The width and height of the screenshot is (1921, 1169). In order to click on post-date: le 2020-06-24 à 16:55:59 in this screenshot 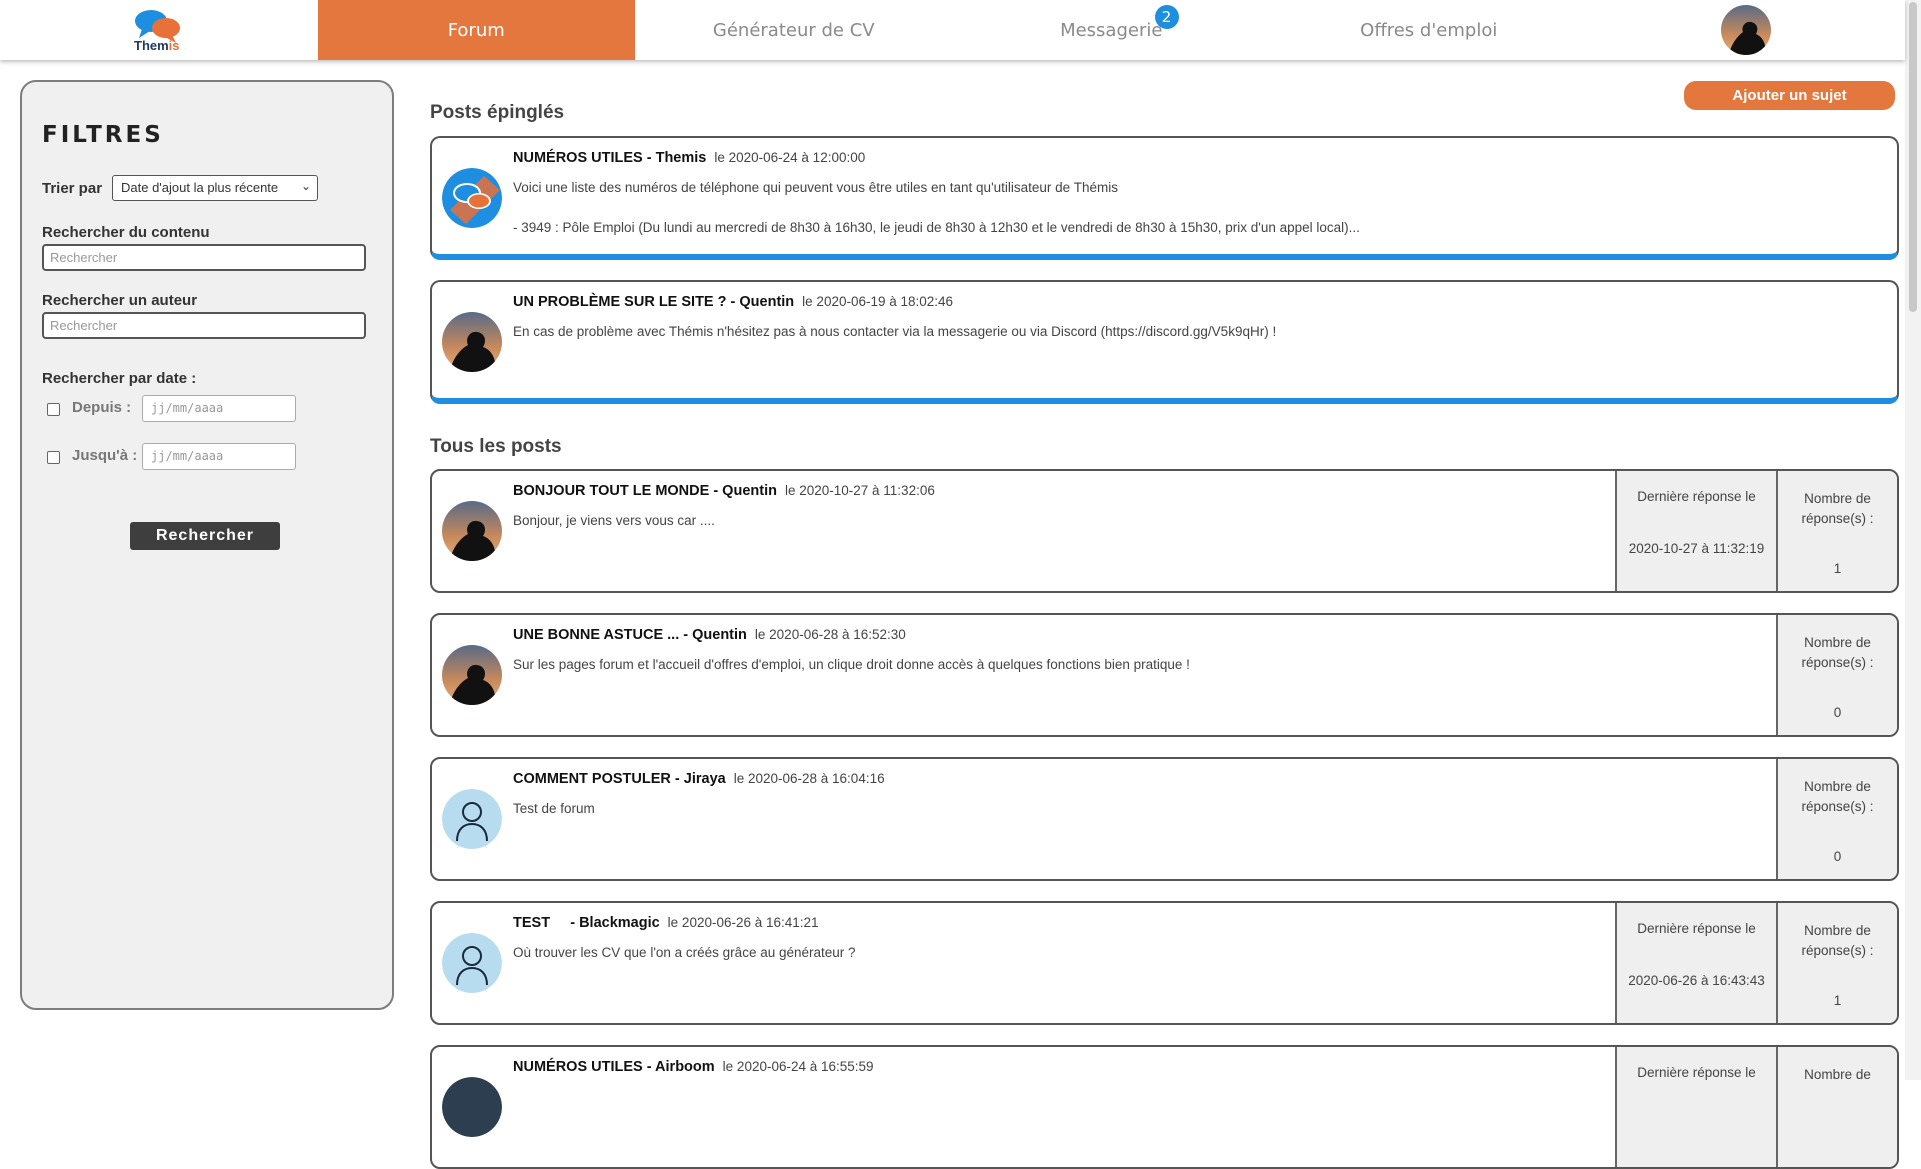, I will do `click(798, 1066)`.